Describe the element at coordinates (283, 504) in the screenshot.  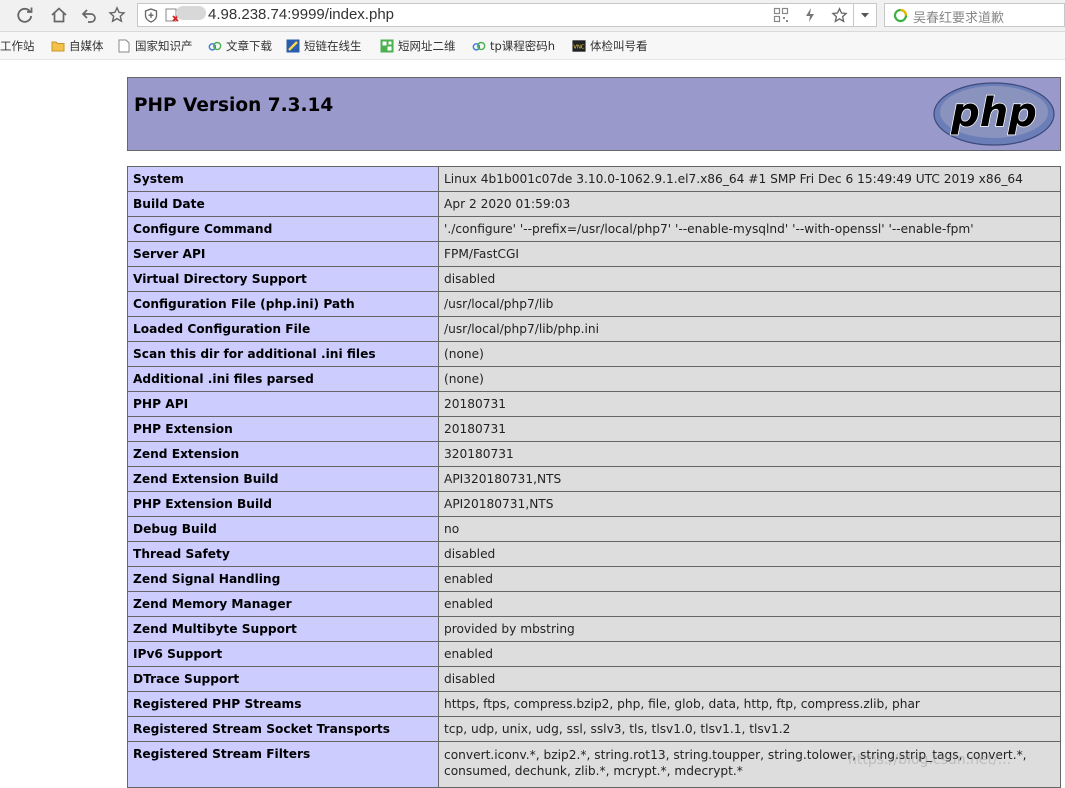
I see `config-key: PHP Extension Build` at that location.